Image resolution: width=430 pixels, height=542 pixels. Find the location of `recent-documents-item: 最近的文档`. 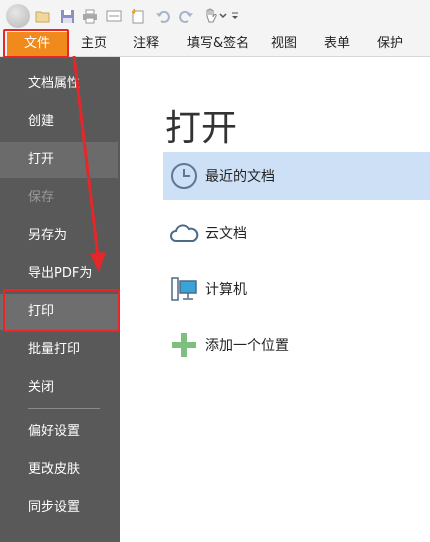

recent-documents-item: 最近的文档 is located at coordinates (296, 176).